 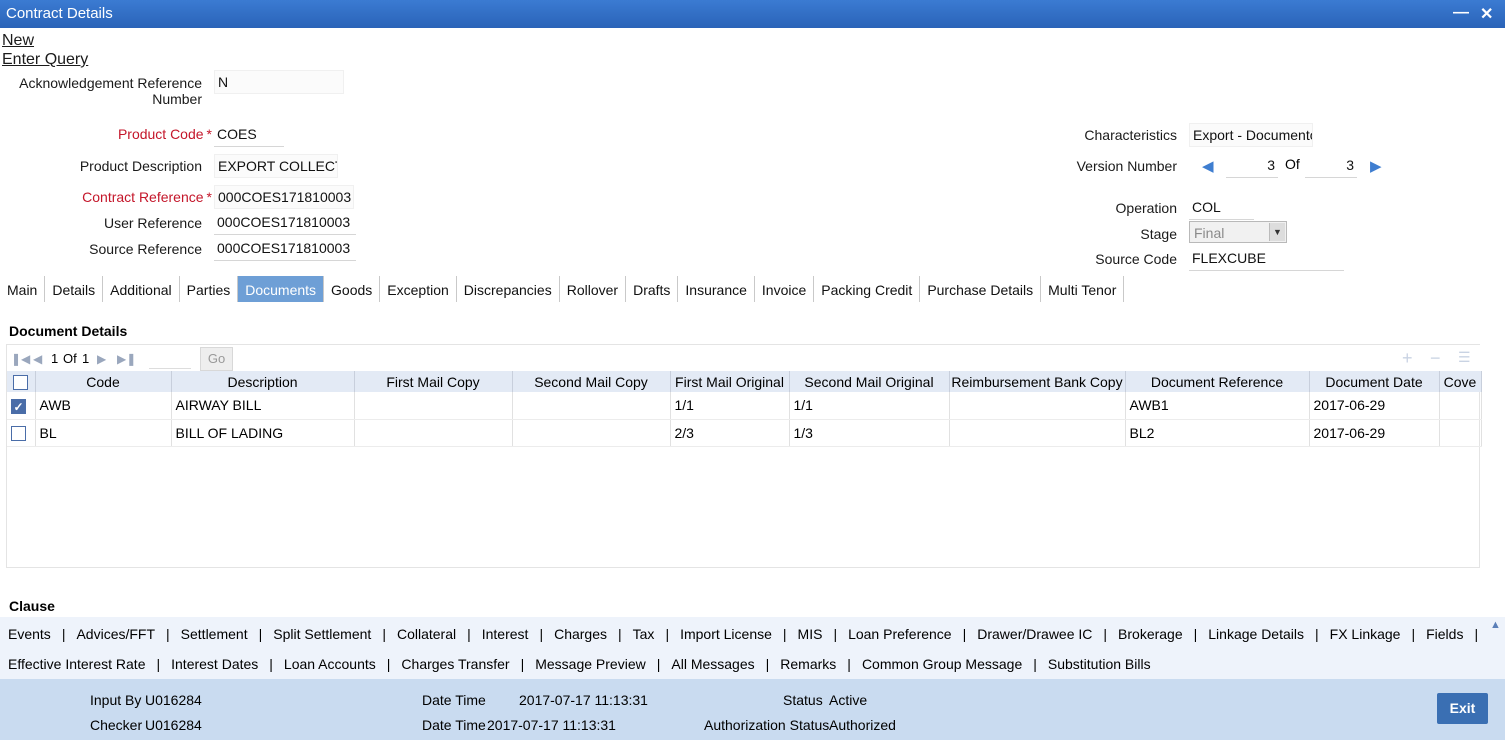 I want to click on go-button: Go, so click(x=216, y=359).